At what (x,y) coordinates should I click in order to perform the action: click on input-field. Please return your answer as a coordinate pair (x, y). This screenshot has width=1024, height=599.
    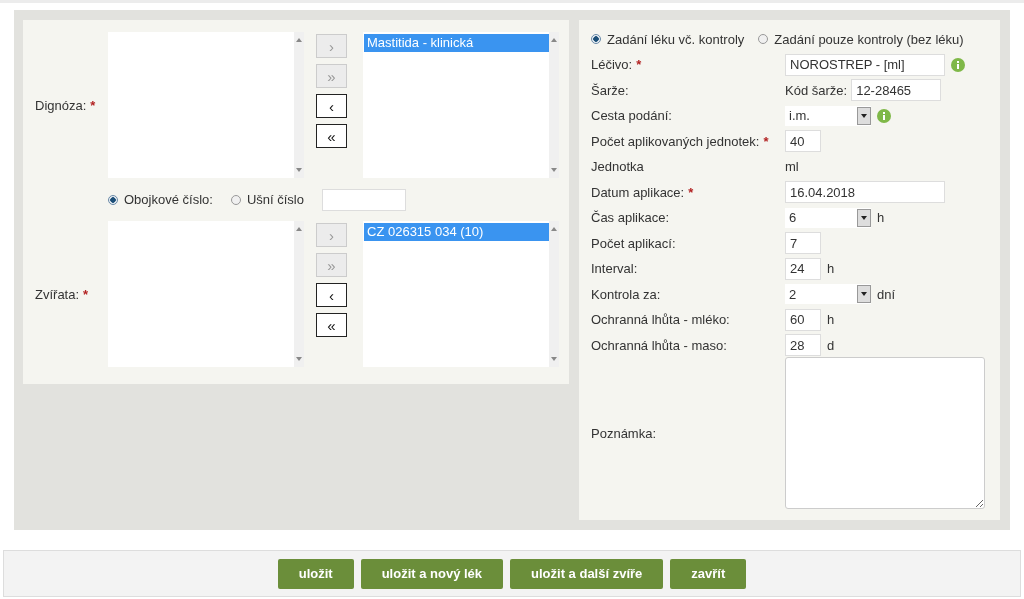
    Looking at the image, I should click on (363, 199).